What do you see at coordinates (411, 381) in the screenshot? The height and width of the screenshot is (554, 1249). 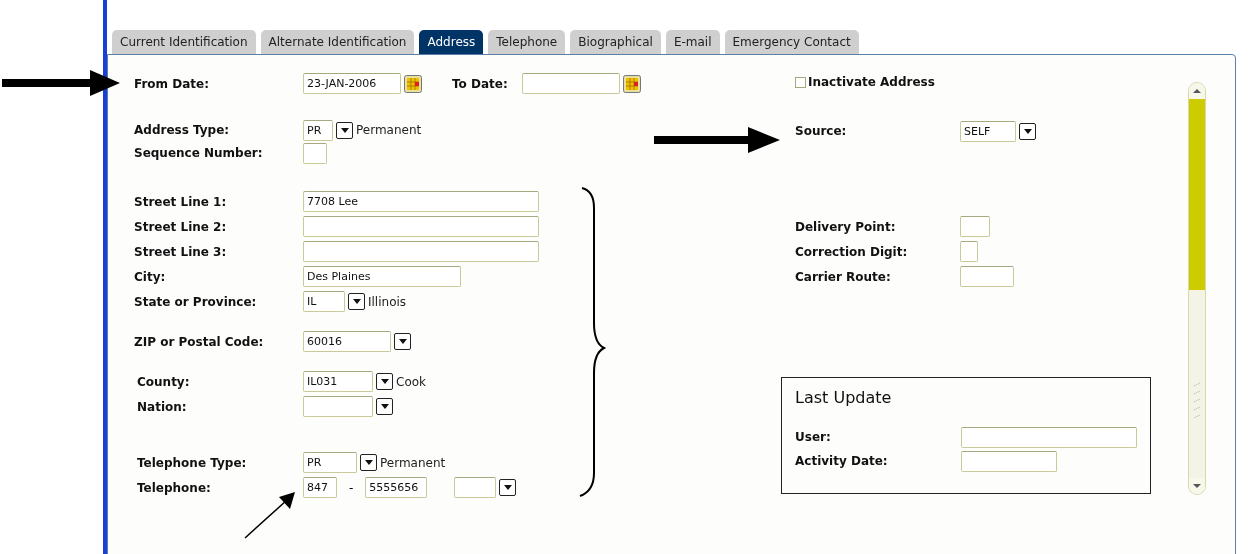 I see `field-description: Cook` at bounding box center [411, 381].